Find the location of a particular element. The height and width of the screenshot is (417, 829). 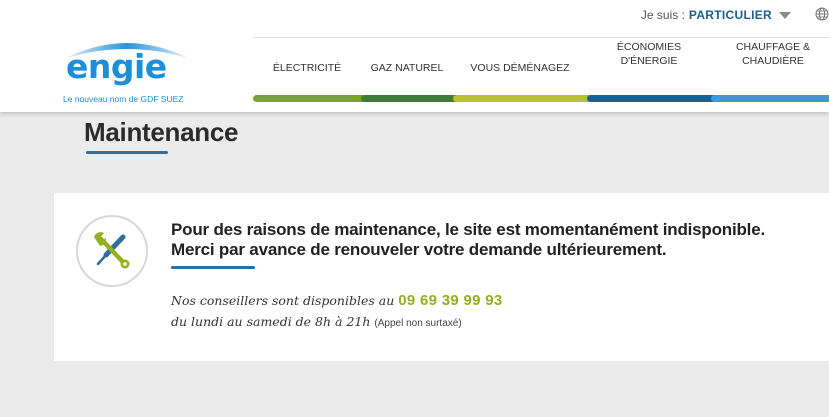

title-underline is located at coordinates (127, 152).